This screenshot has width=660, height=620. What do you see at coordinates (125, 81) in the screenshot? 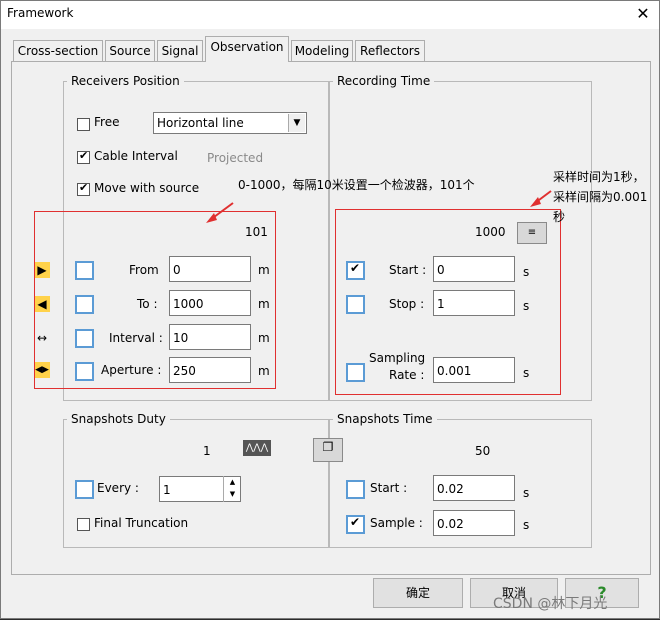
I see `receivers-title: Receivers Position` at bounding box center [125, 81].